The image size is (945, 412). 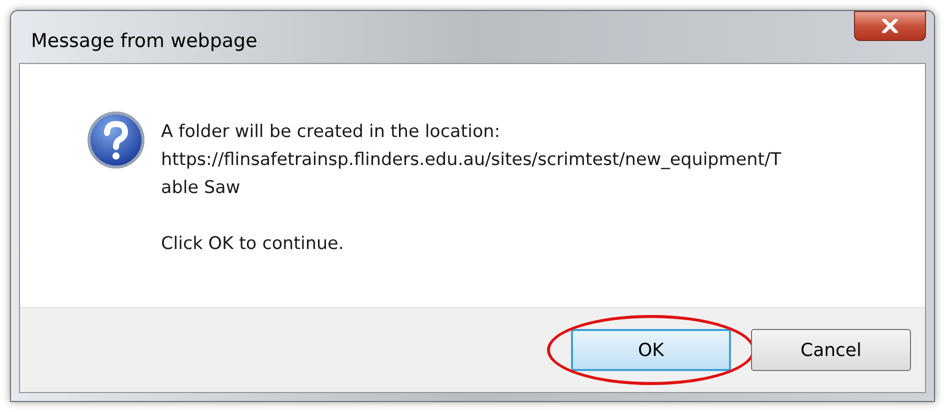 What do you see at coordinates (116, 140) in the screenshot?
I see `question-icon` at bounding box center [116, 140].